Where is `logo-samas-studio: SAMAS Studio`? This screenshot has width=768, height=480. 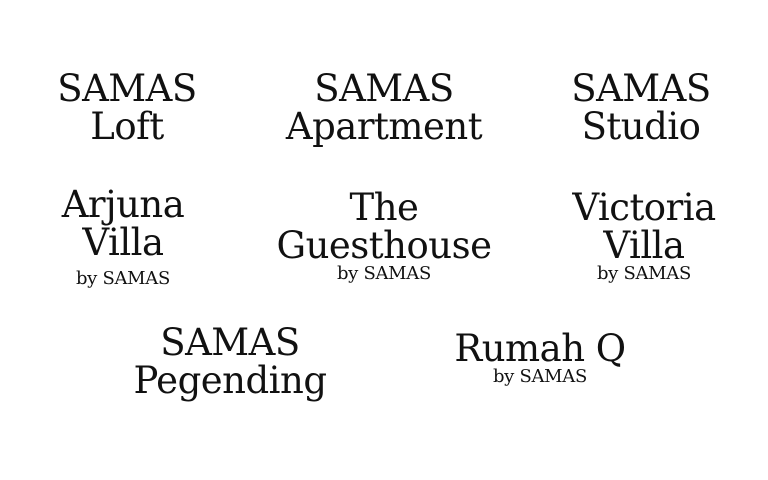 logo-samas-studio: SAMAS Studio is located at coordinates (641, 108).